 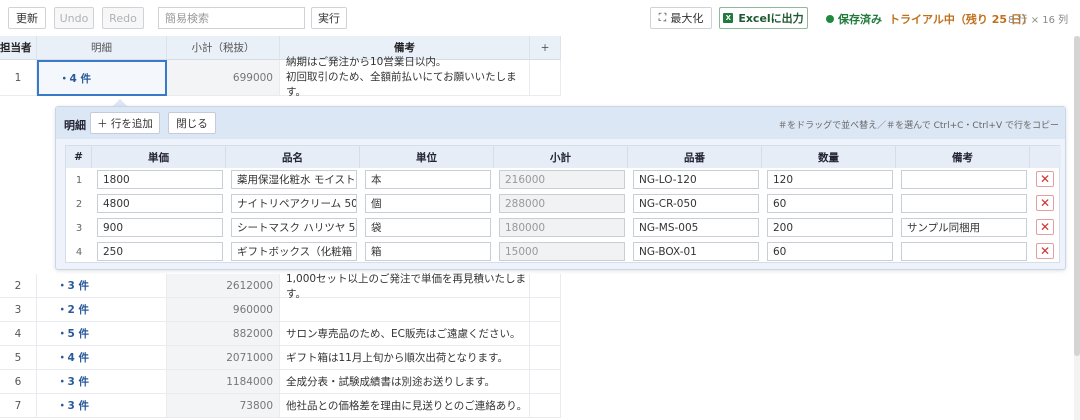 I want to click on subtotal-cell: 1184000, so click(x=223, y=382).